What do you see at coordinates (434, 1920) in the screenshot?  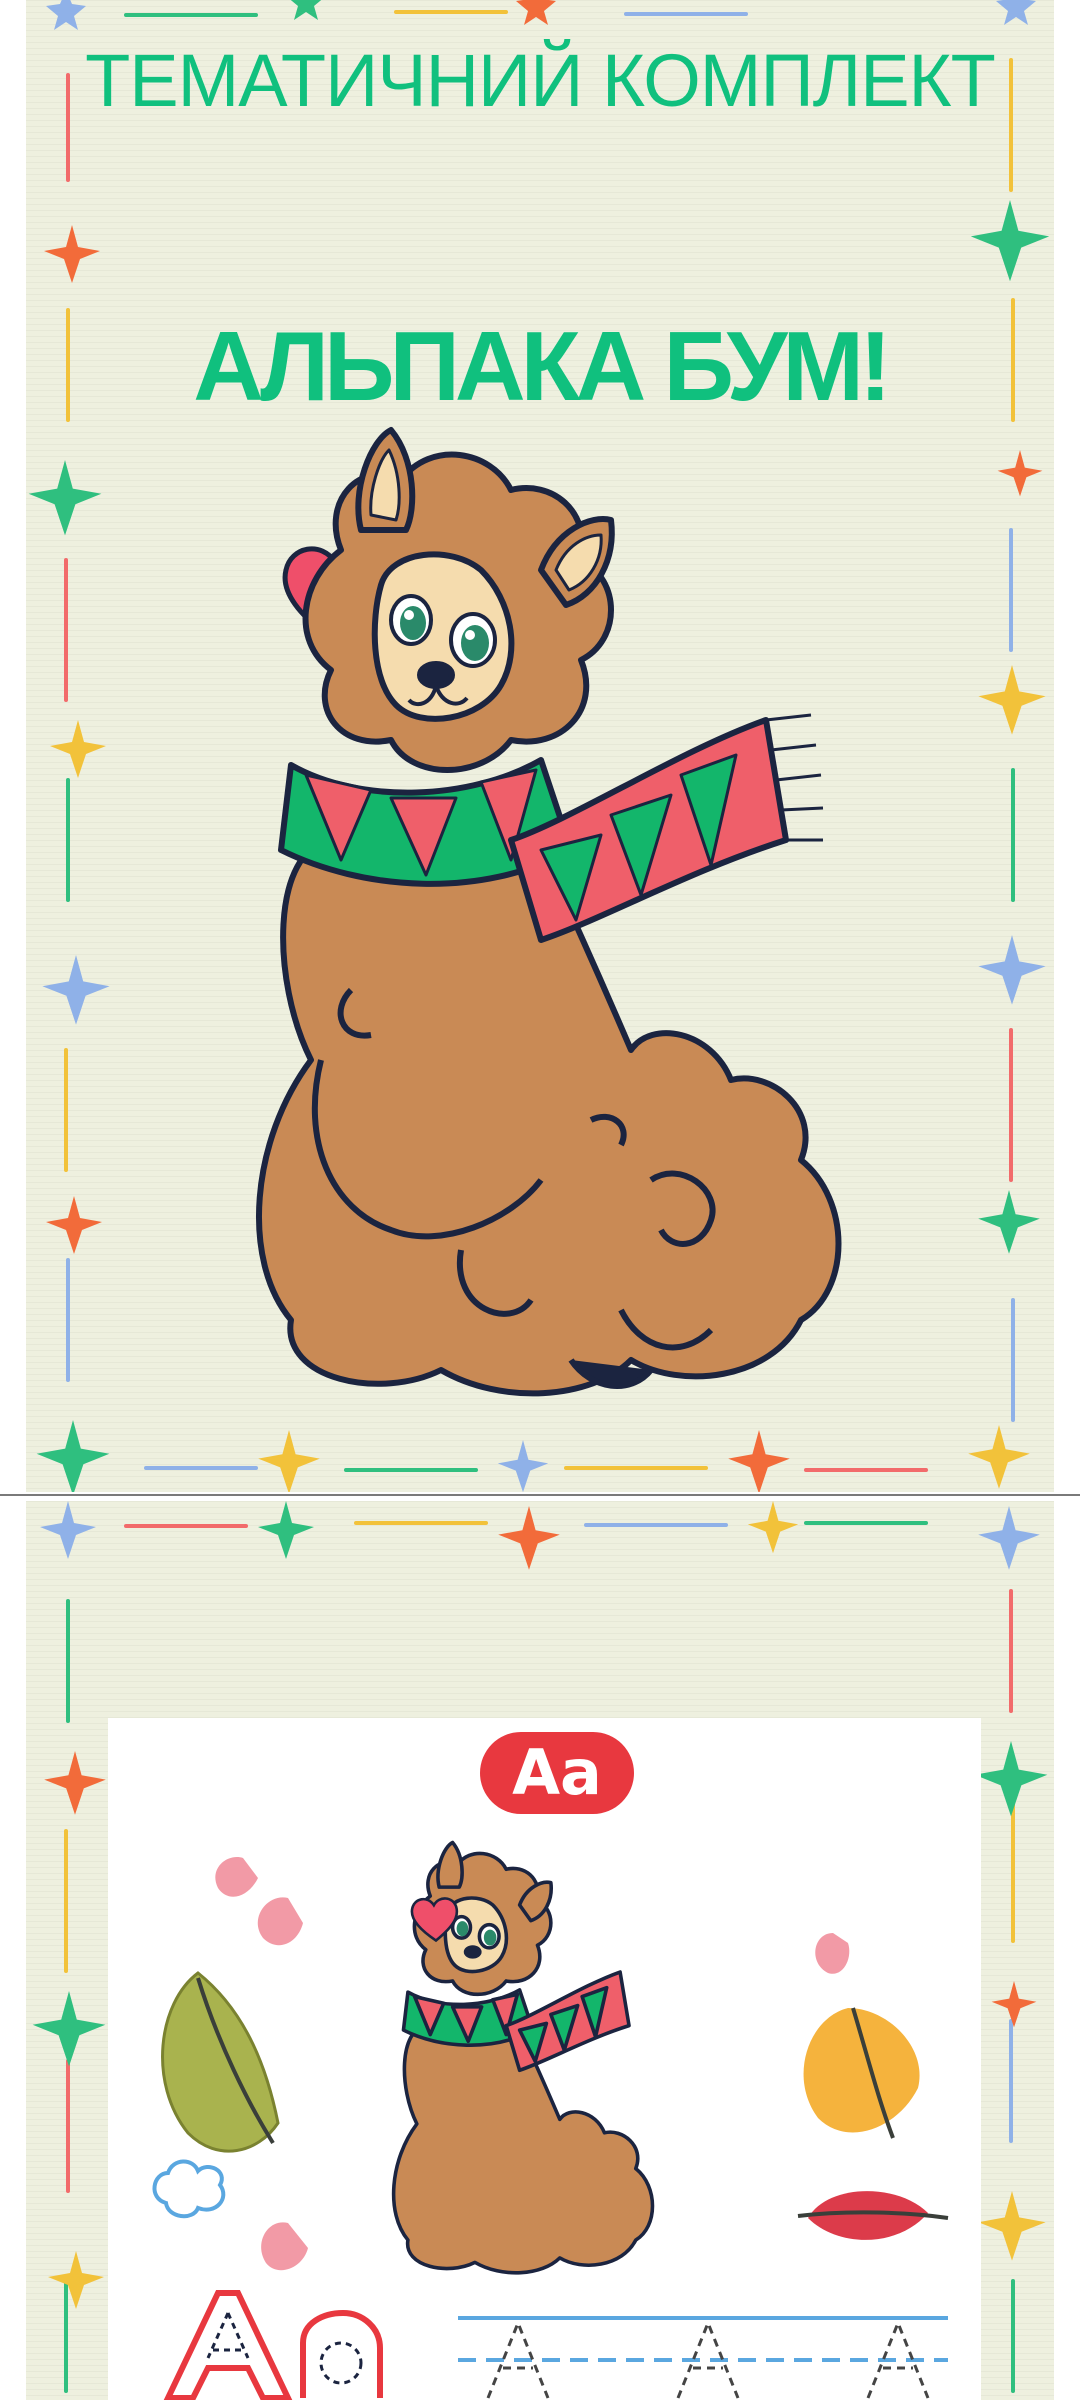 I see `heart-icon` at bounding box center [434, 1920].